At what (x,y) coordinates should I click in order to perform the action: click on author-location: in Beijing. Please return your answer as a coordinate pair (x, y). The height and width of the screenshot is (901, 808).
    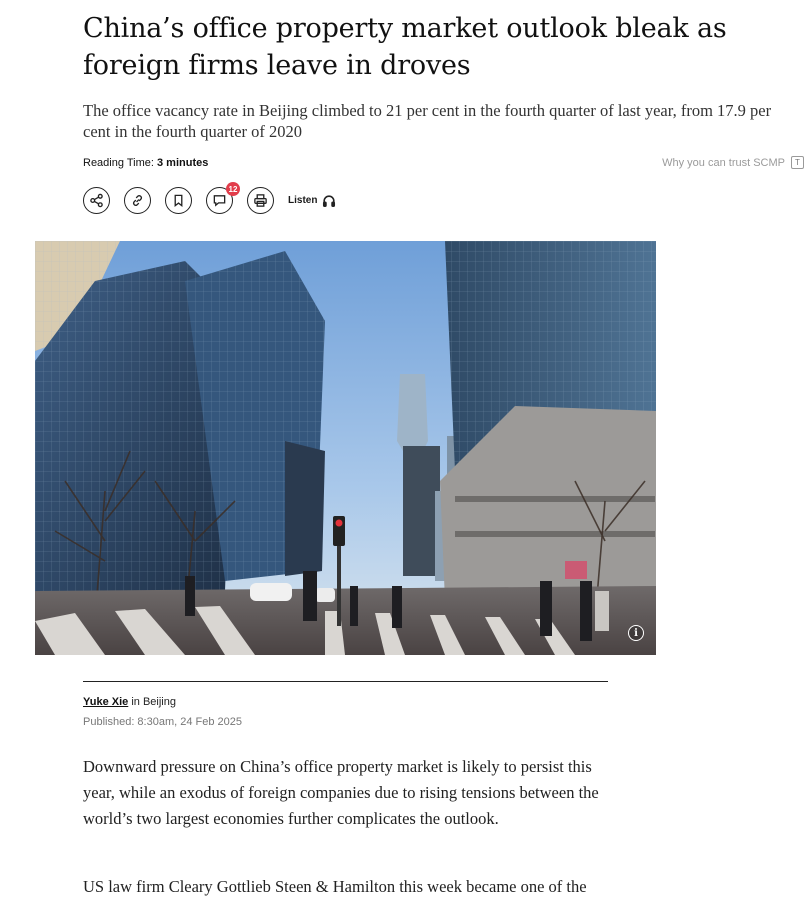
    Looking at the image, I should click on (153, 702).